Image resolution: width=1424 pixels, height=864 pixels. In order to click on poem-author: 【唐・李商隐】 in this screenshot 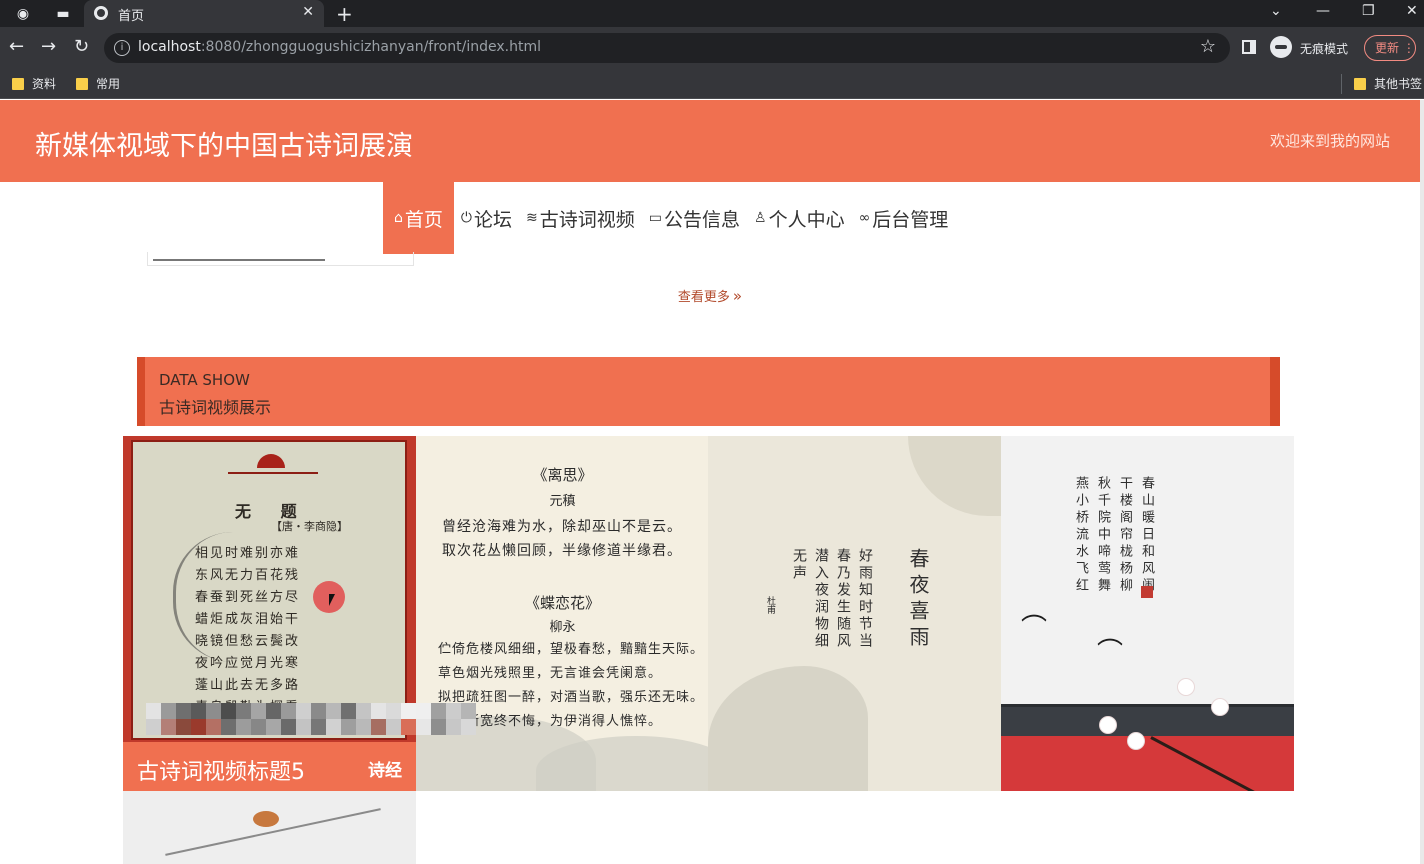, I will do `click(309, 526)`.